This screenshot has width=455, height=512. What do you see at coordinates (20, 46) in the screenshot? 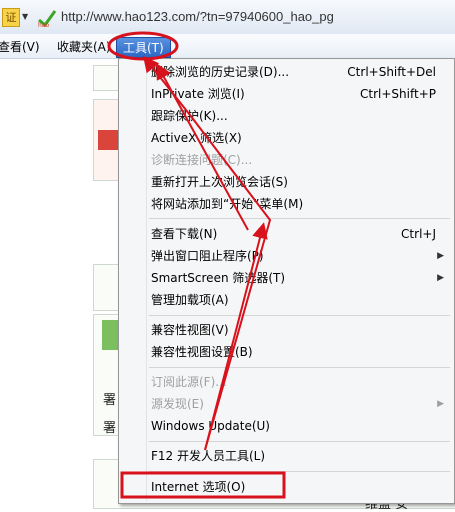
I see `menu-view: 查看(V)` at bounding box center [20, 46].